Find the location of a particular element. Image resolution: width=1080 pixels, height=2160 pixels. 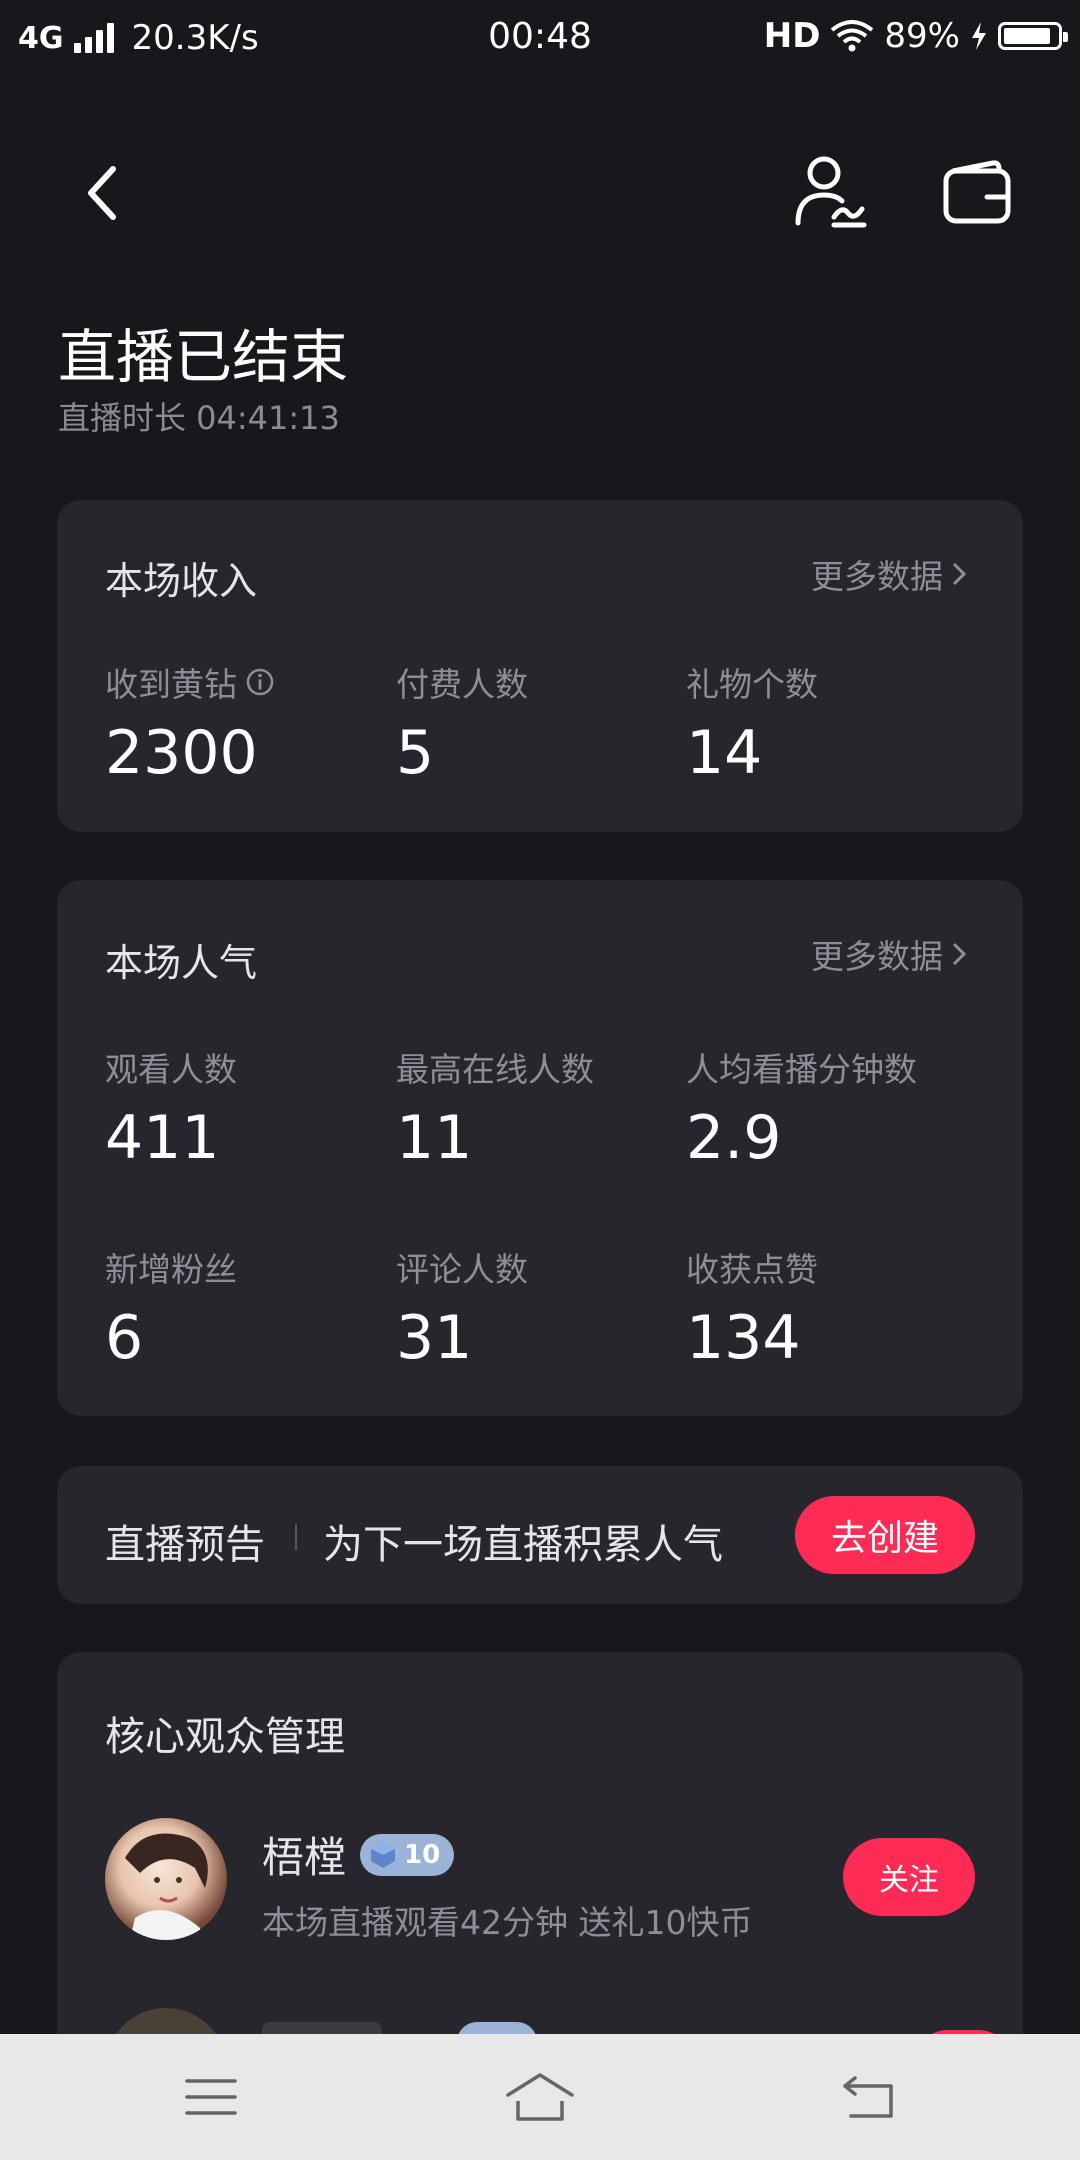

income-more-link: 更多数据 is located at coordinates (889, 574).